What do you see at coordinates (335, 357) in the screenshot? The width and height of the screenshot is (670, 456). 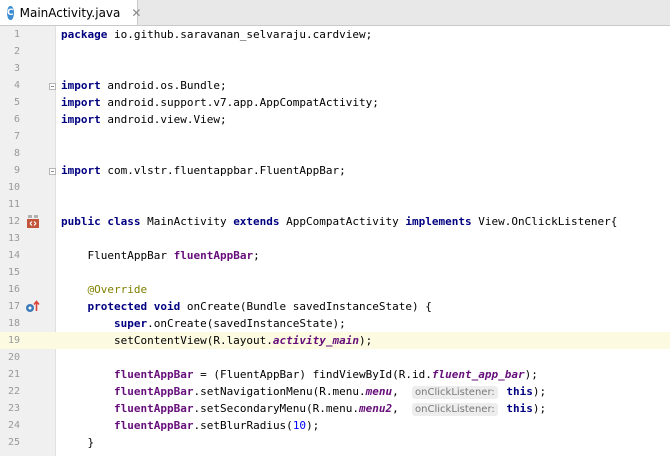 I see `code-line: 20` at bounding box center [335, 357].